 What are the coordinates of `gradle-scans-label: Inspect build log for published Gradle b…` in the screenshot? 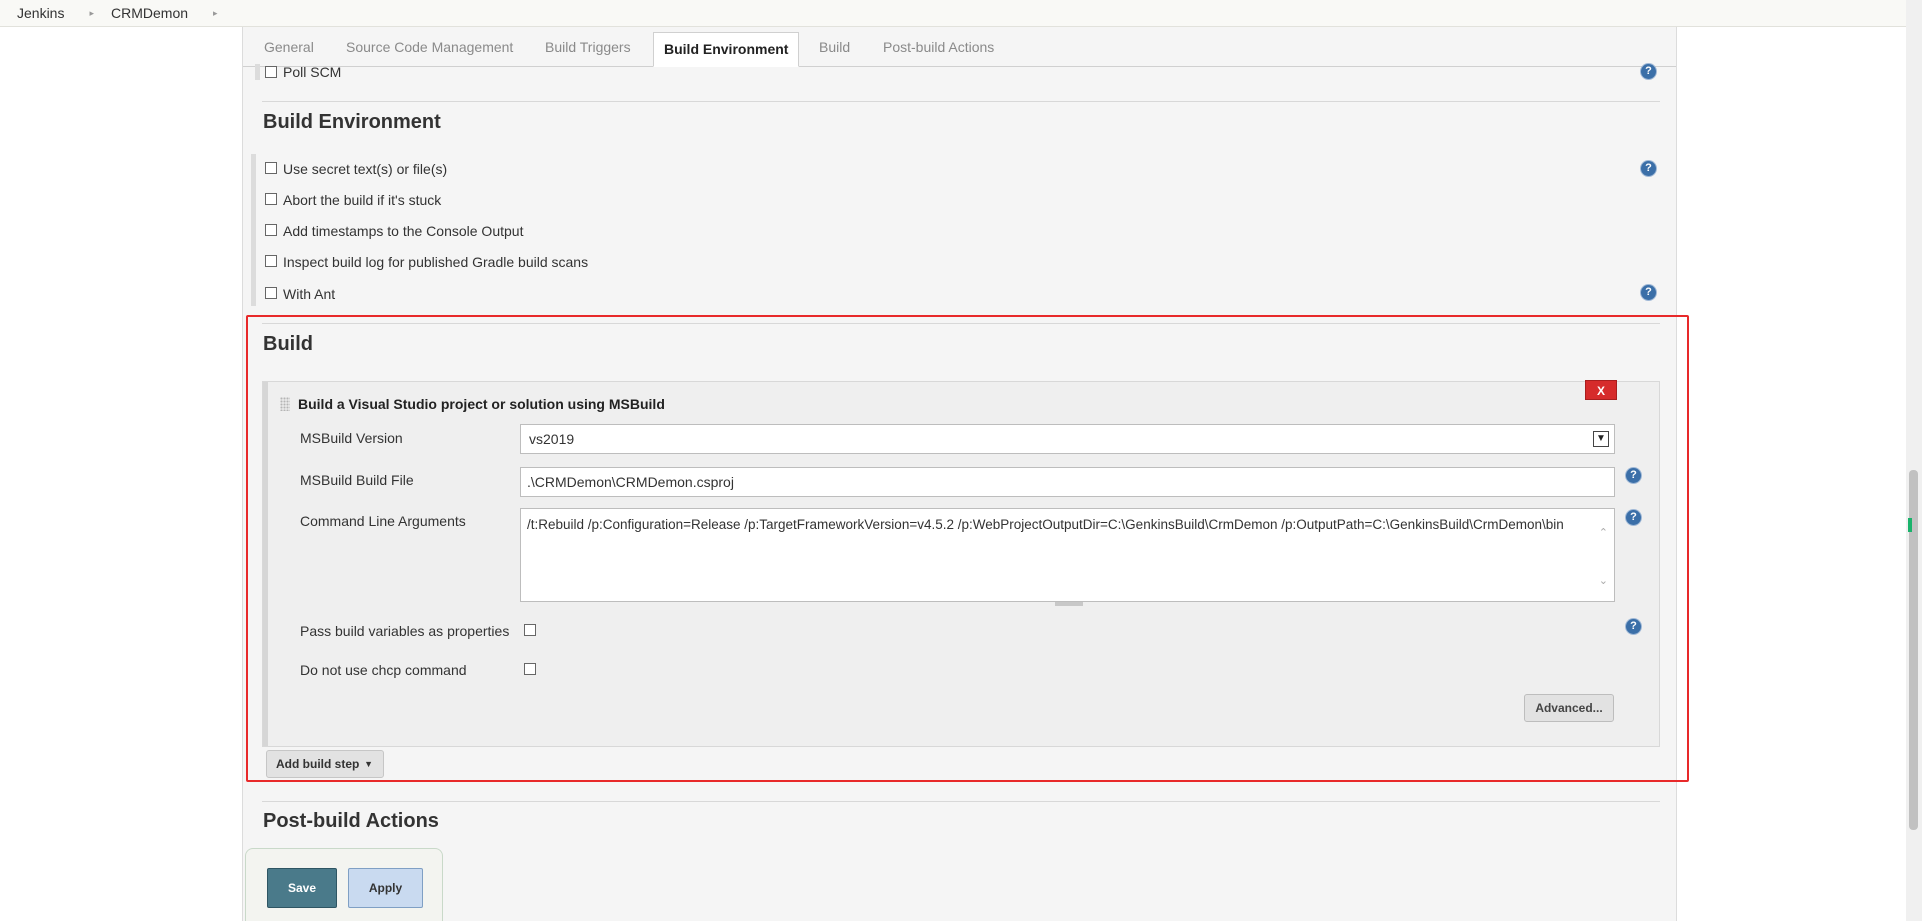 It's located at (436, 262).